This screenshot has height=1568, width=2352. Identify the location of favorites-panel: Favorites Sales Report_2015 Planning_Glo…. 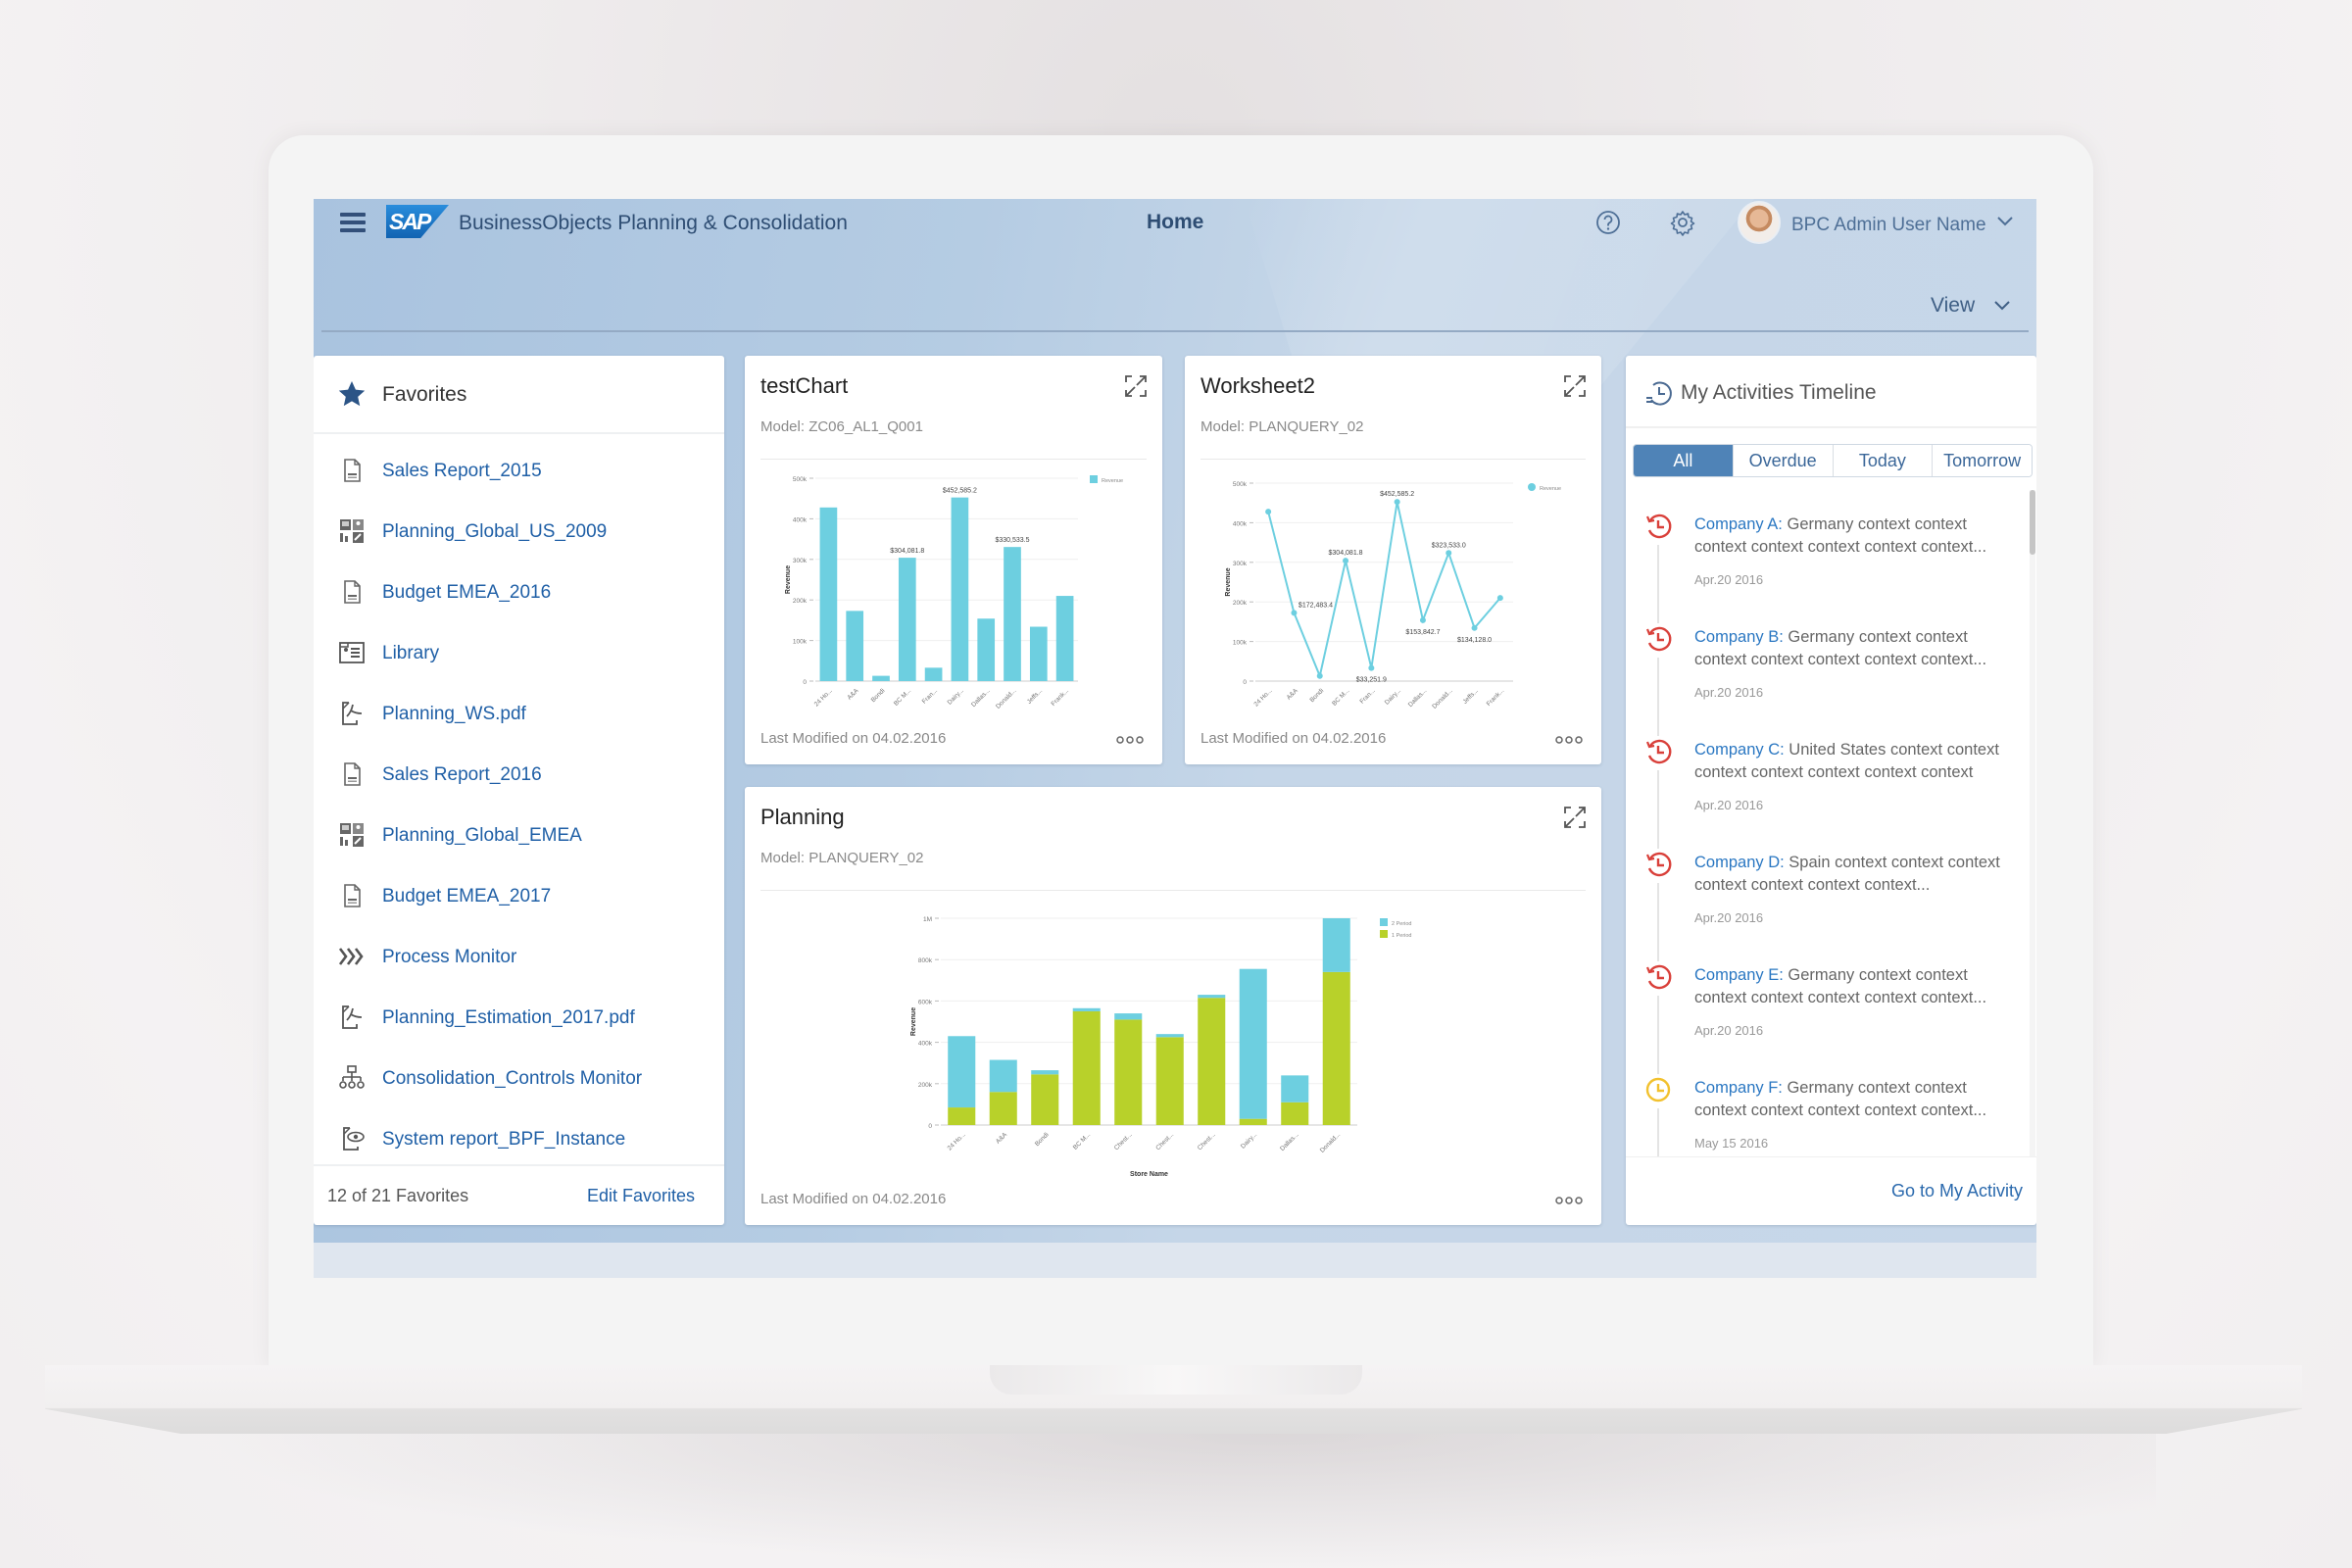
(519, 790).